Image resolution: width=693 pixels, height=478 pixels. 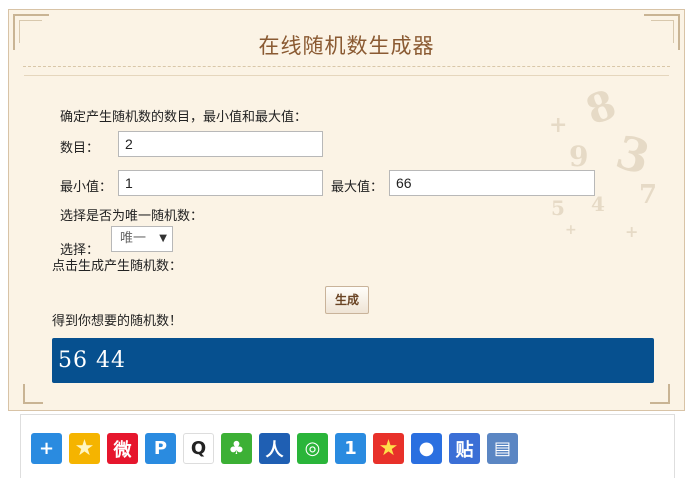 I want to click on tencent-weibo-icon: P, so click(x=160, y=448).